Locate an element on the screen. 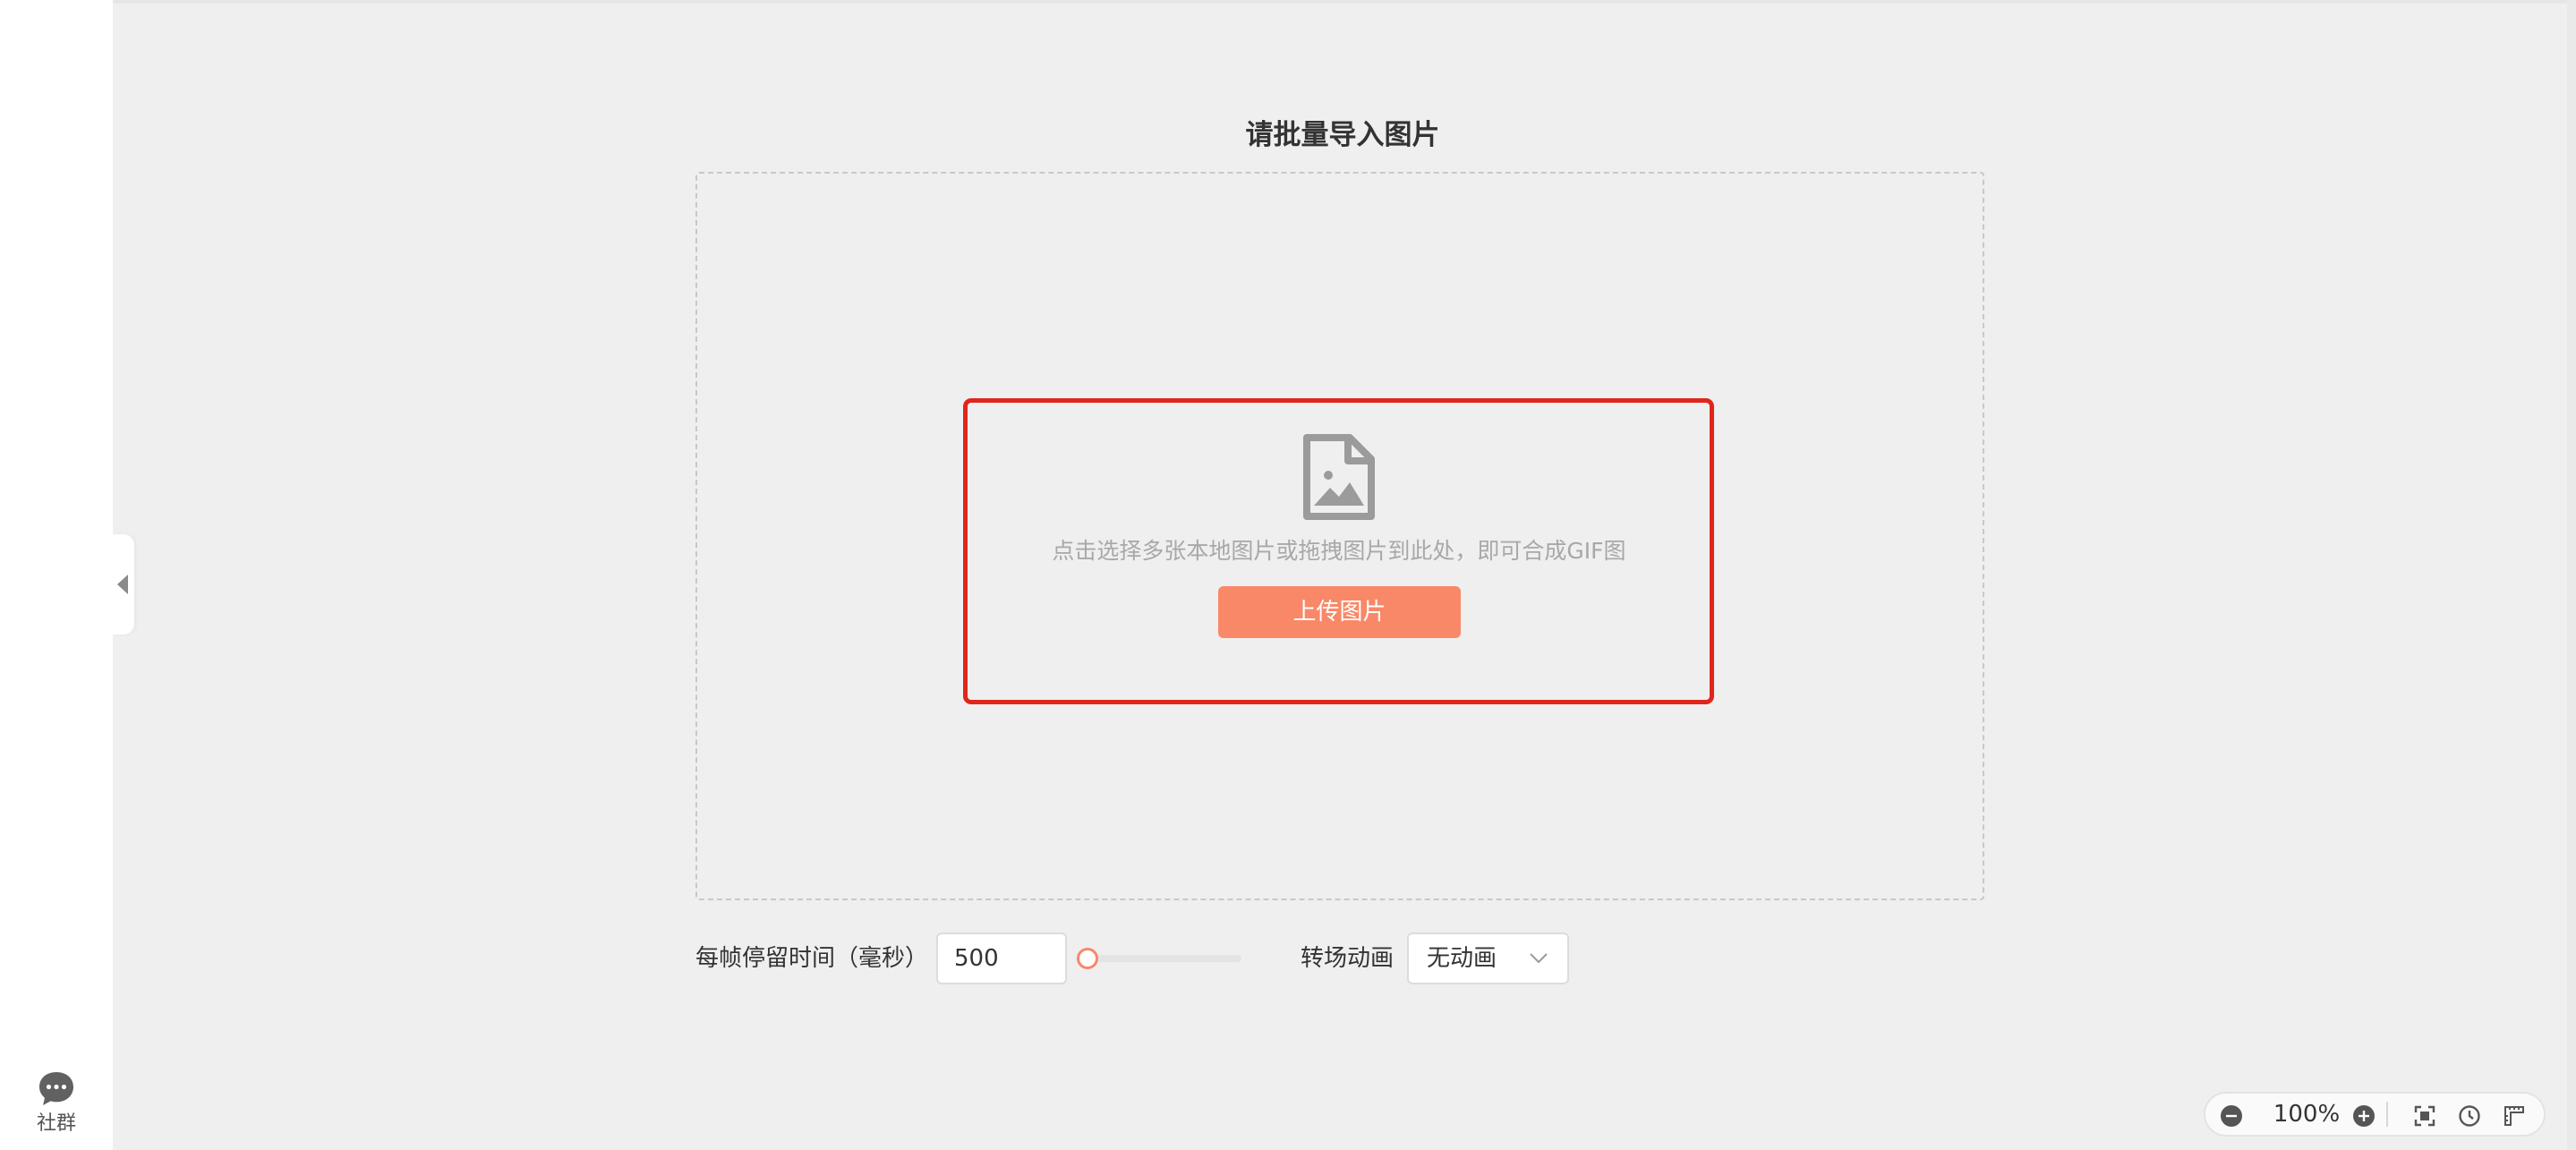 This screenshot has width=2576, height=1150. frame-time-label: 每帧停留时间（毫秒） is located at coordinates (812, 959).